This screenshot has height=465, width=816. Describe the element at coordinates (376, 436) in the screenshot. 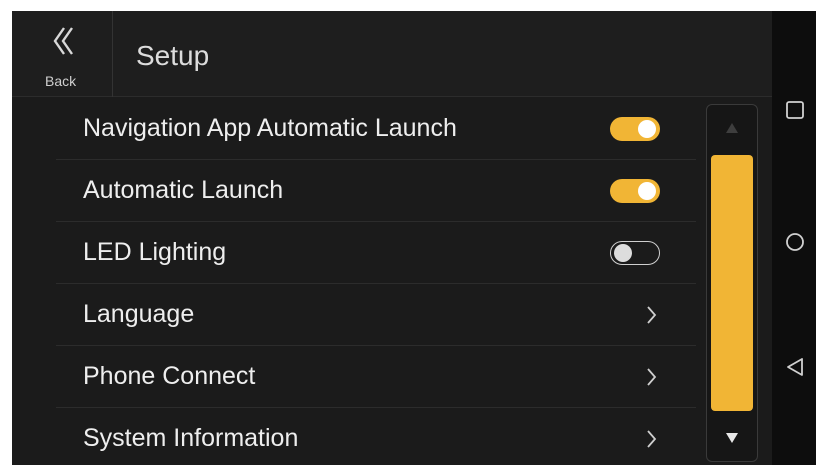

I see `setting-row-system-information: System Information` at that location.